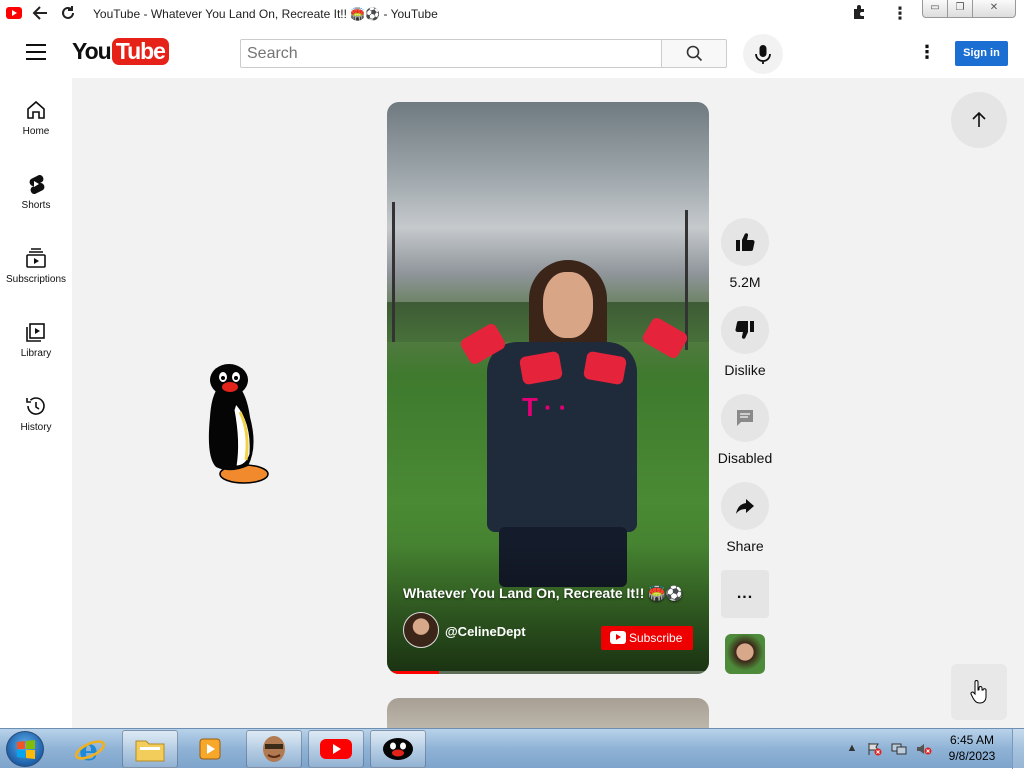  Describe the element at coordinates (36, 205) in the screenshot. I see `sidebar-item-label: Shorts` at that location.